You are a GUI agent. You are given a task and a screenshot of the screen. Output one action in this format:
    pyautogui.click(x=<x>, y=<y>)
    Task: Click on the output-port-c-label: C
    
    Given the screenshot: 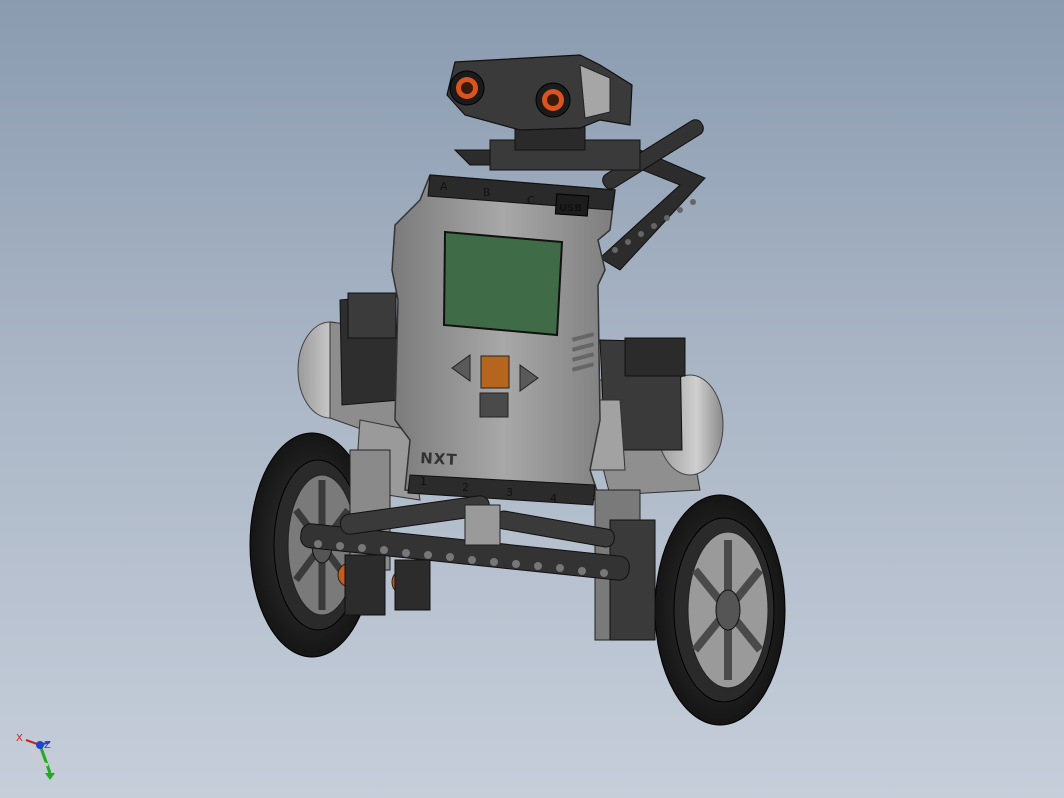 What is the action you would take?
    pyautogui.click(x=531, y=200)
    